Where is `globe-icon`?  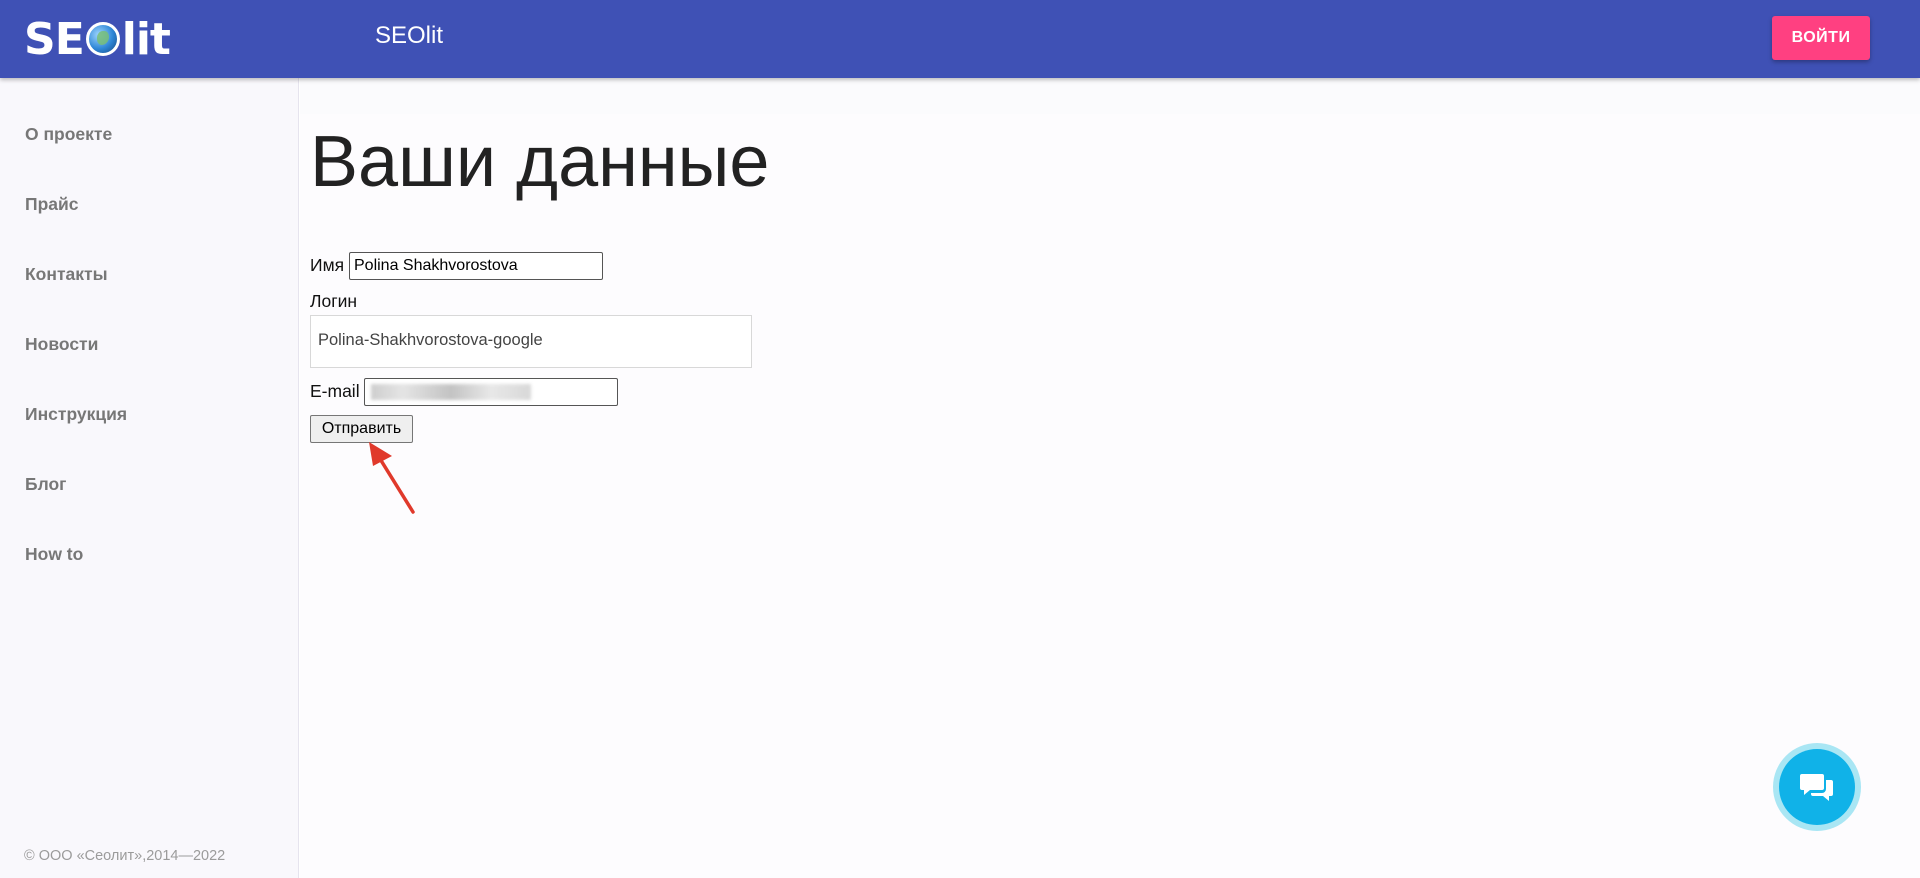 globe-icon is located at coordinates (102, 39).